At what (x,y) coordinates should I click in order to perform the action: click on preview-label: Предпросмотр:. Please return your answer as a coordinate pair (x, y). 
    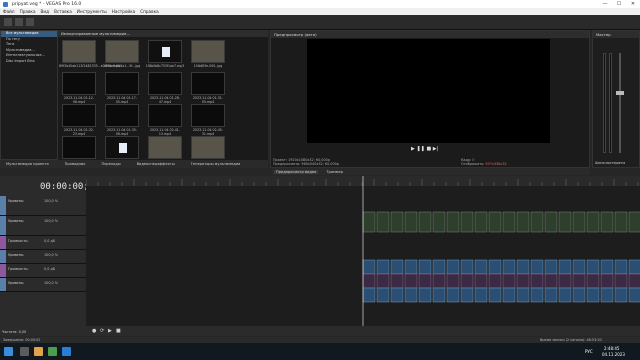
    Looking at the image, I should click on (287, 164).